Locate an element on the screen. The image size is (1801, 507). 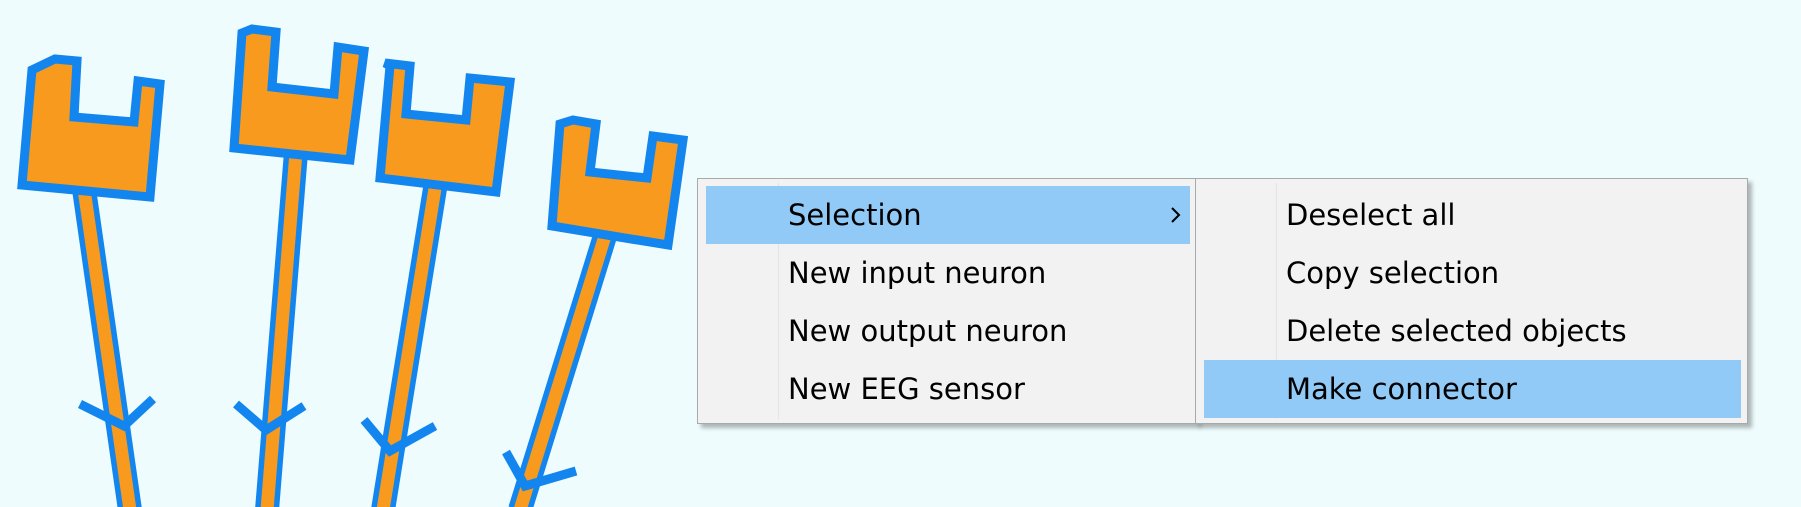
submenu-item-deselect-all: Deselect all is located at coordinates (1472, 215).